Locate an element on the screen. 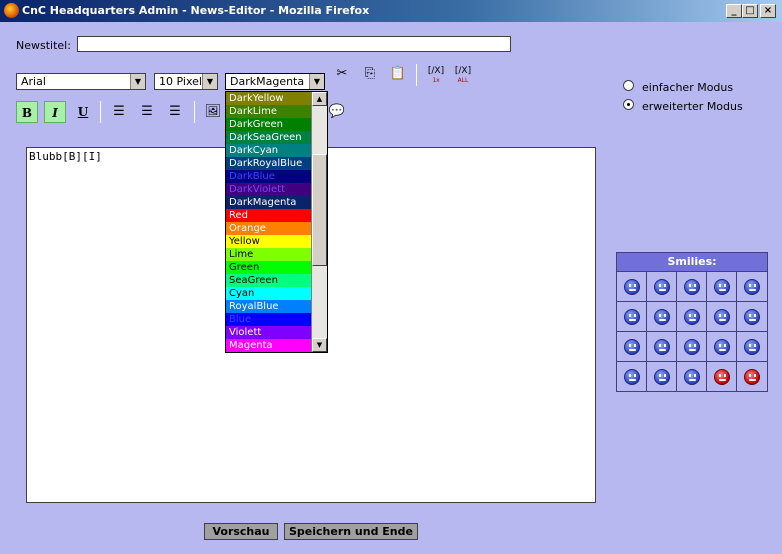 The width and height of the screenshot is (782, 554). scroll-up-icon: ▲ is located at coordinates (319, 99).